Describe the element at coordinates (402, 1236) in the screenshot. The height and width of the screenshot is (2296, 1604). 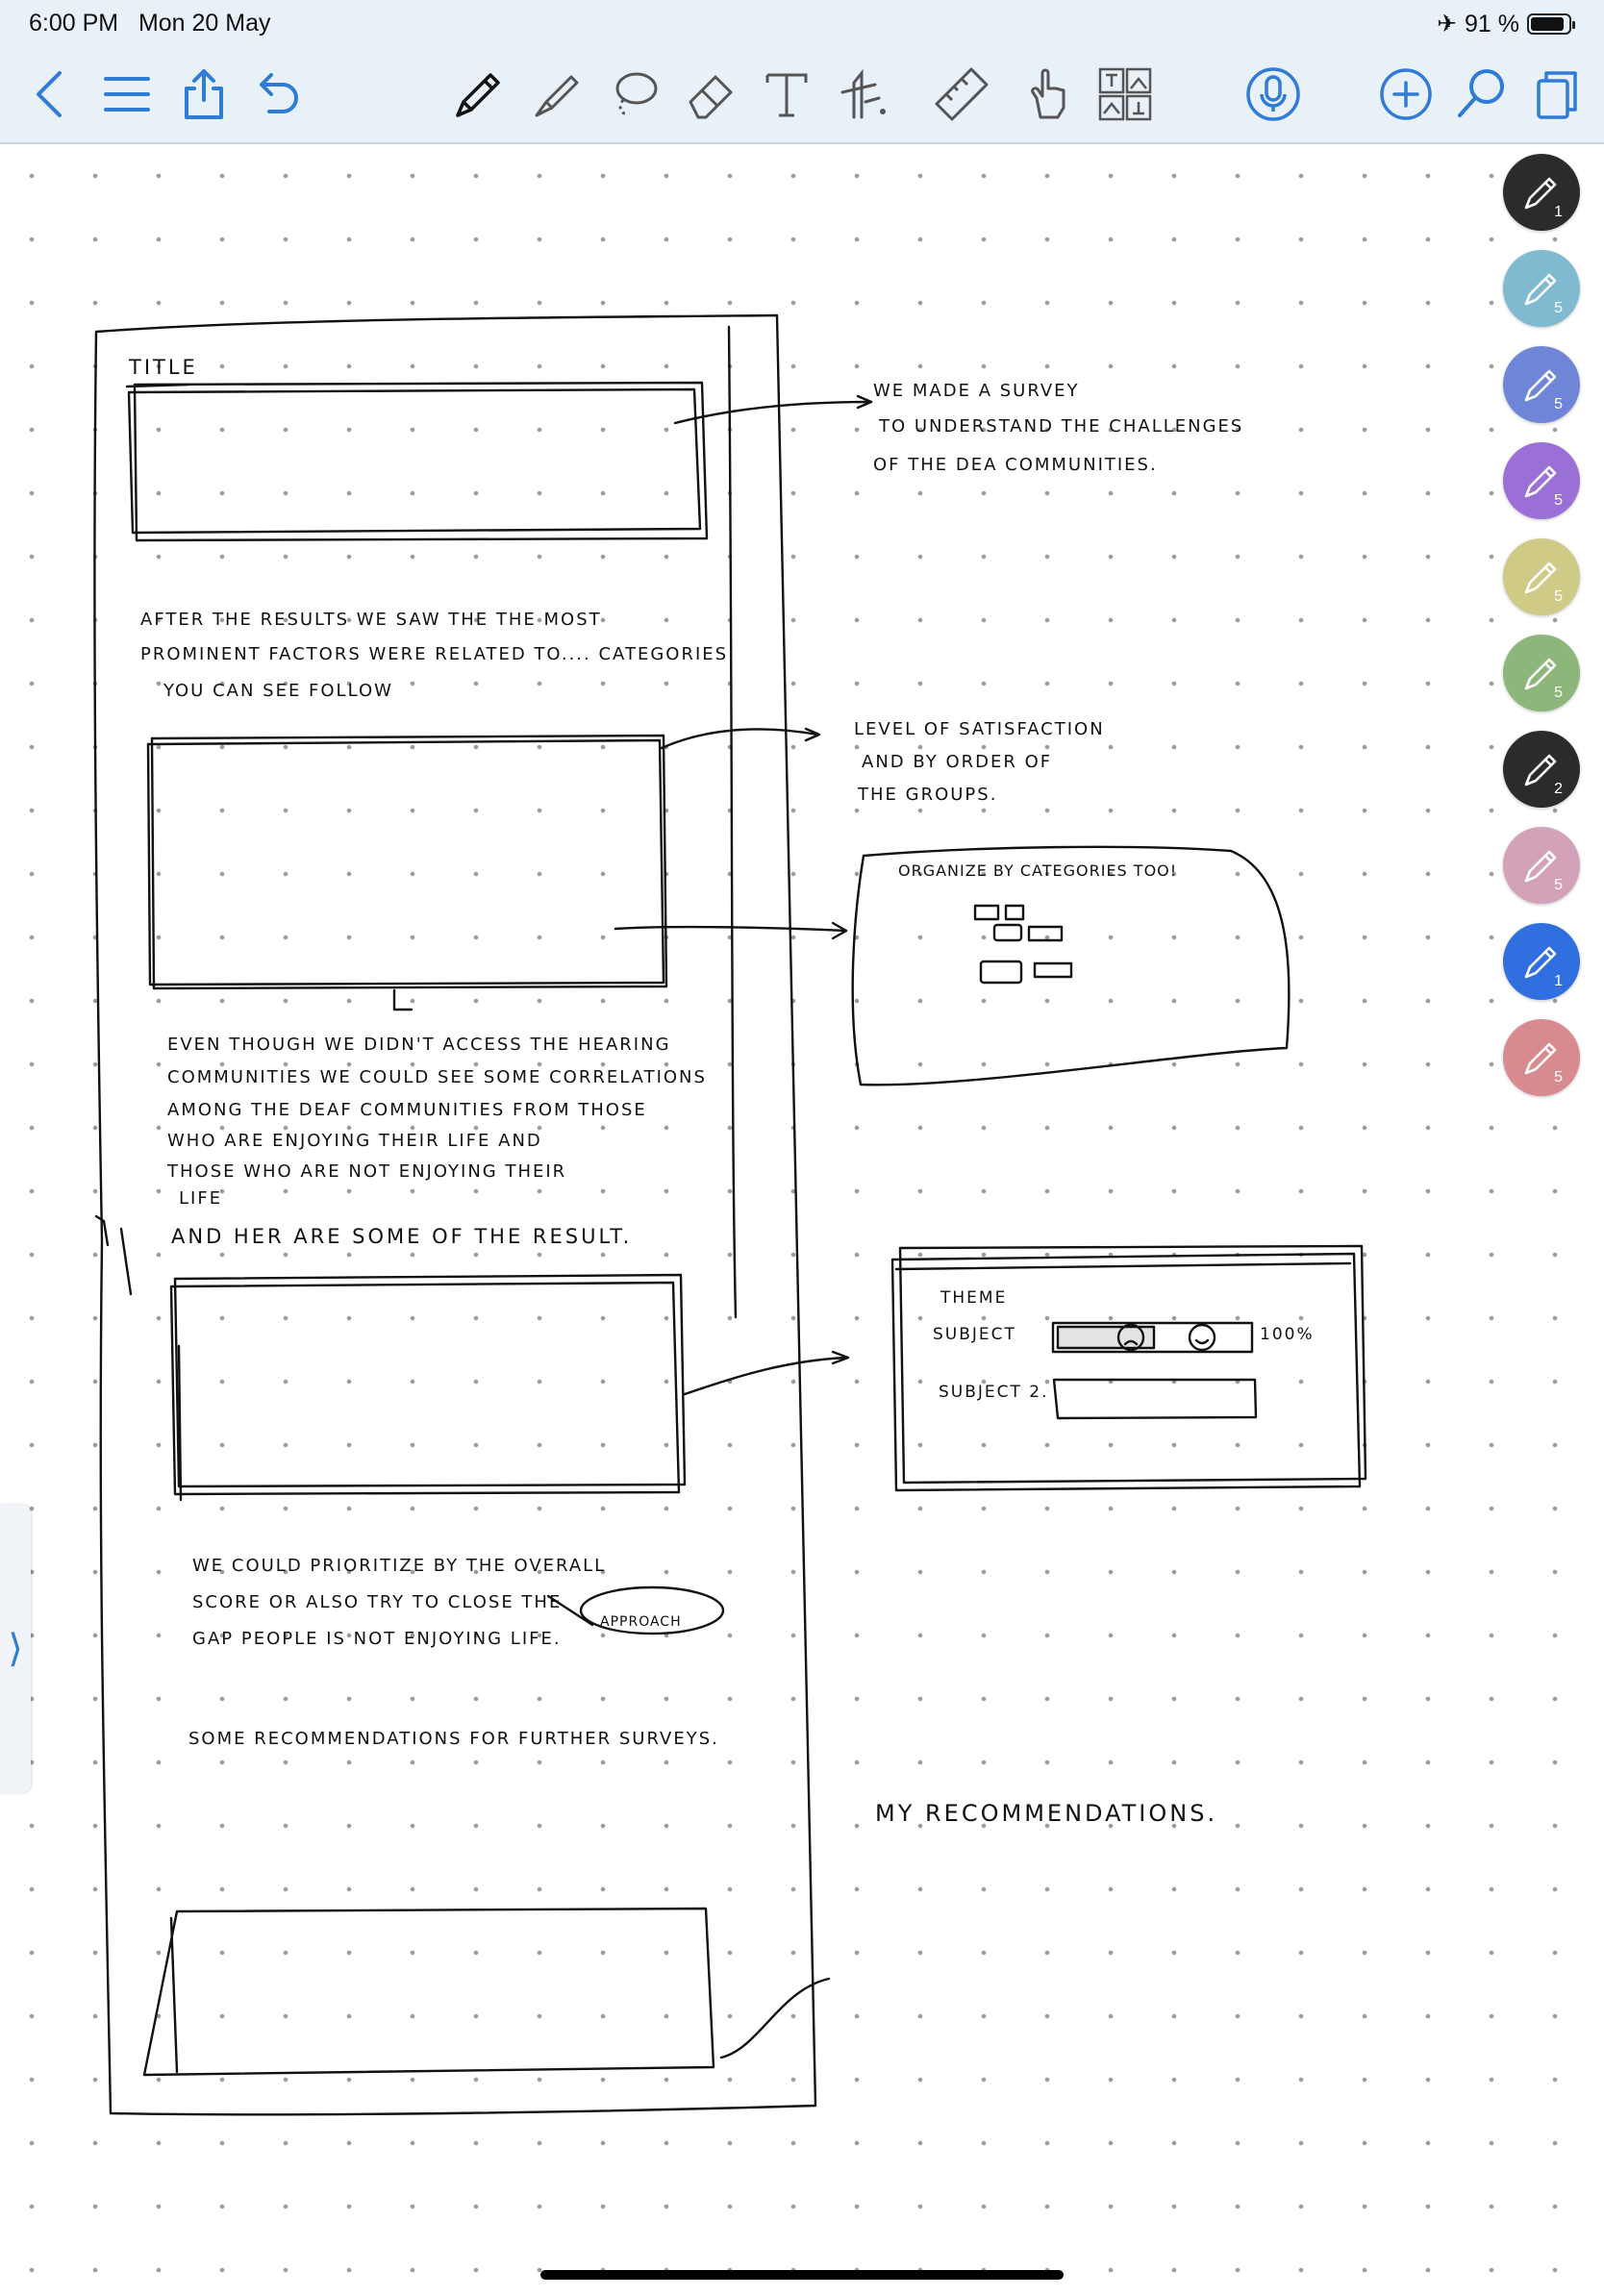
I see `and-here-label: AND HER ARE SOME OF THE RESULT.` at that location.